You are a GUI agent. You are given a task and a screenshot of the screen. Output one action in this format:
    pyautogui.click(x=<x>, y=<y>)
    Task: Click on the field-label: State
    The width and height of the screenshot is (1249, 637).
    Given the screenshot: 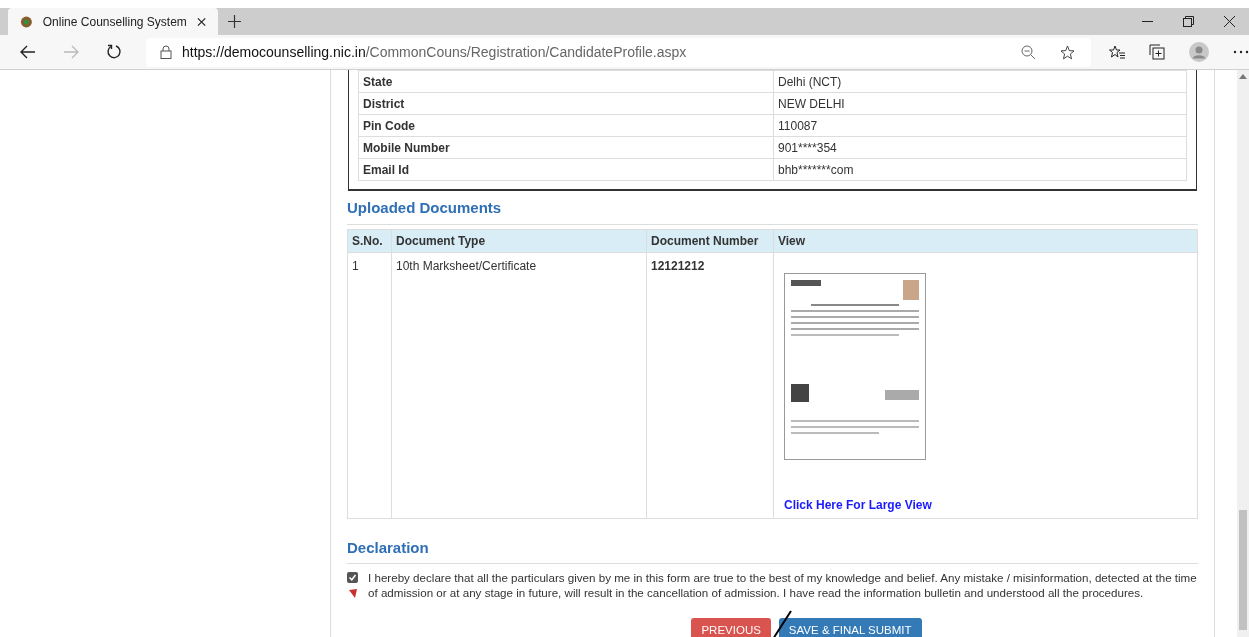 What is the action you would take?
    pyautogui.click(x=566, y=81)
    